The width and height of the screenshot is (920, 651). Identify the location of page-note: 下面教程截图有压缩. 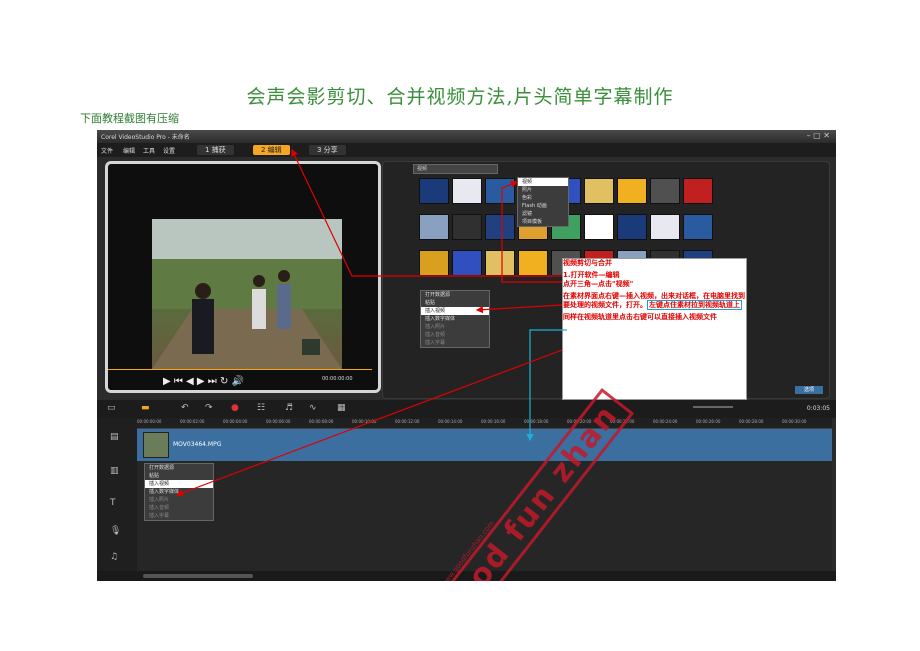
(129, 118).